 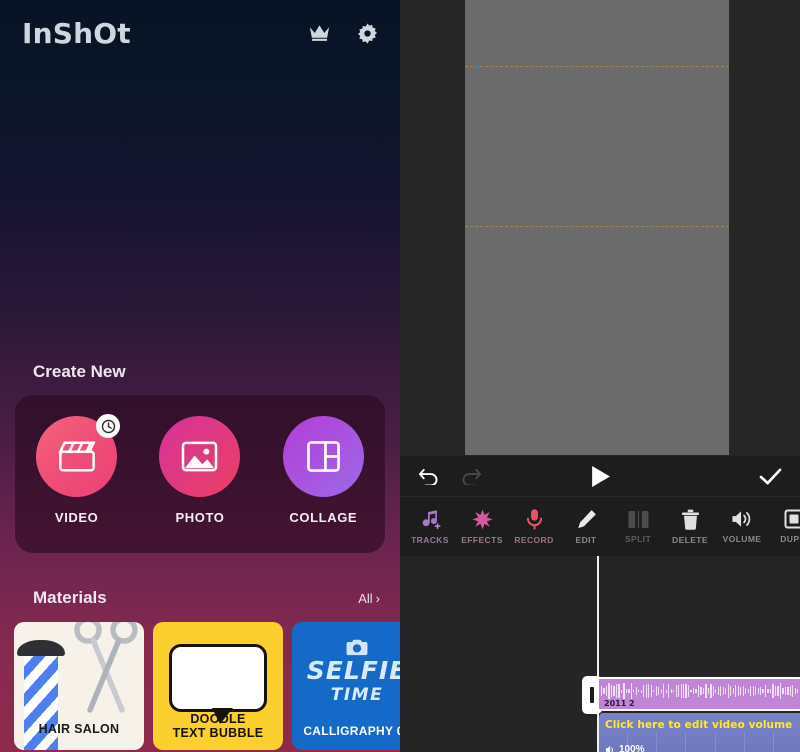 I want to click on create-photo-label: PHOTO, so click(x=200, y=517).